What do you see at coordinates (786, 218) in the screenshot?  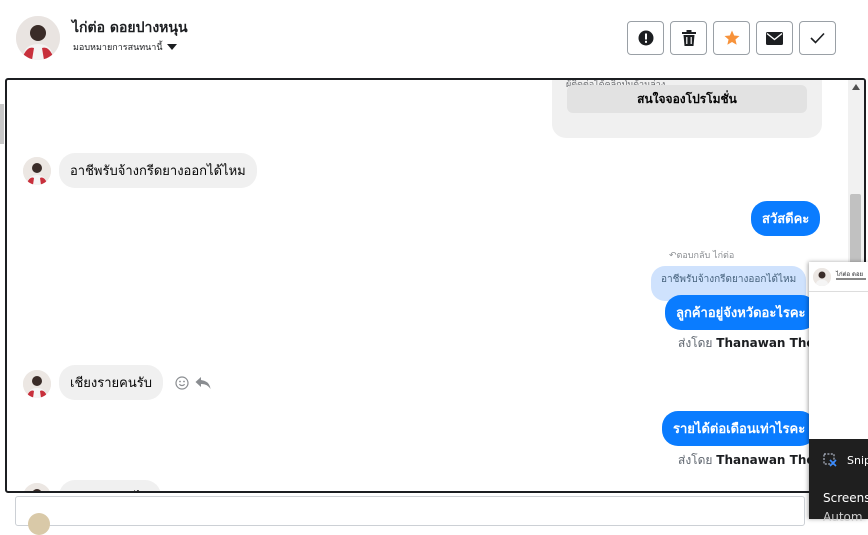 I see `outgoing-message: สวัสดีคะ` at bounding box center [786, 218].